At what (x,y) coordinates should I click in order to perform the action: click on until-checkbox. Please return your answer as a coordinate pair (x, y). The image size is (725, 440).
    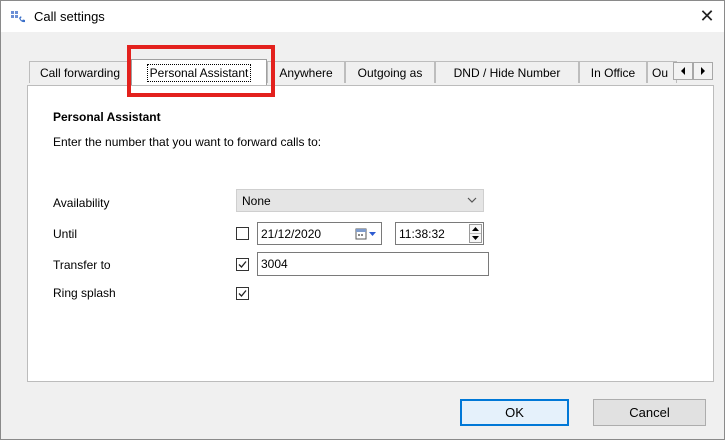
    Looking at the image, I should click on (242, 233).